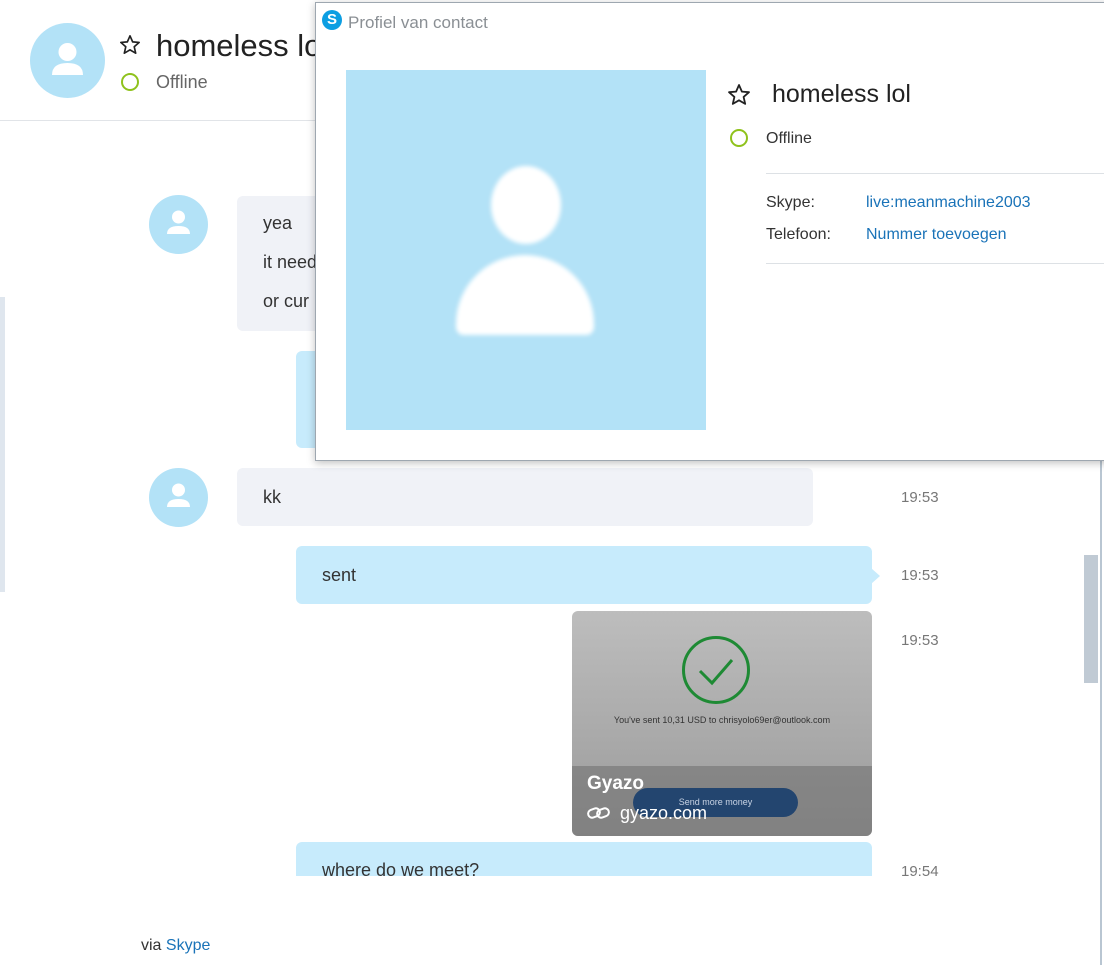 The width and height of the screenshot is (1104, 965). I want to click on message-text: kk, so click(272, 497).